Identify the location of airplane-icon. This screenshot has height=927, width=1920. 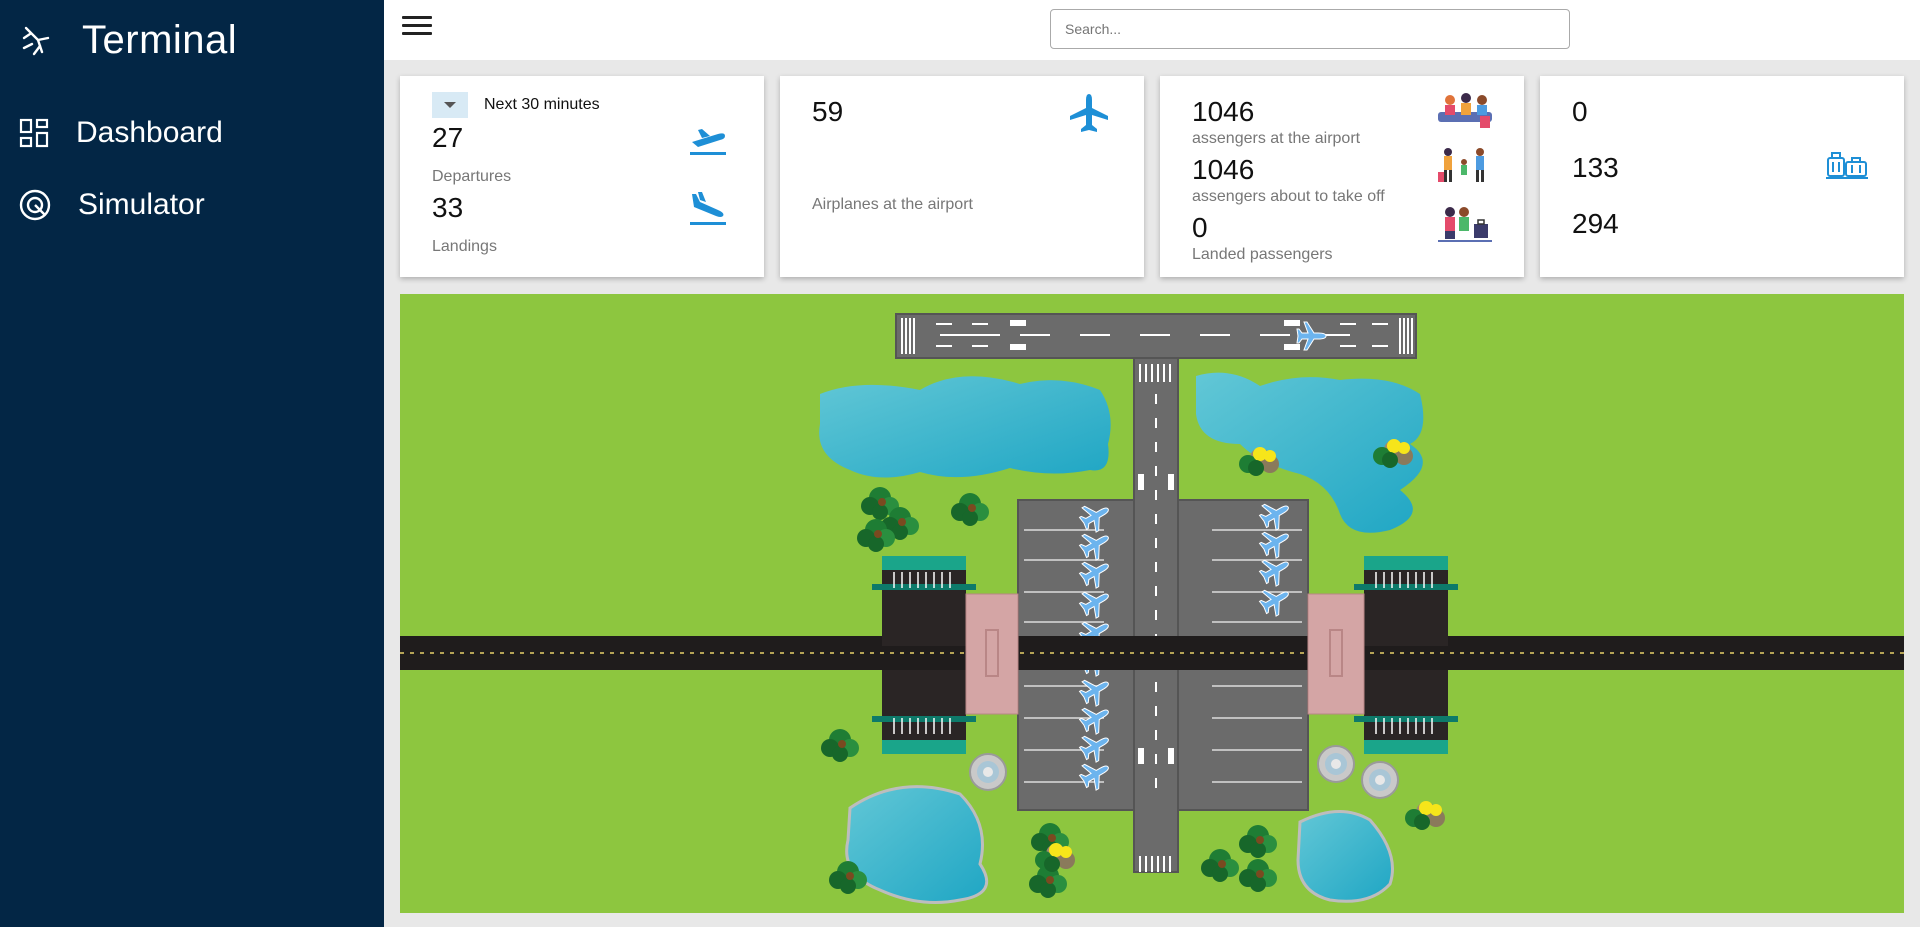
(1089, 113).